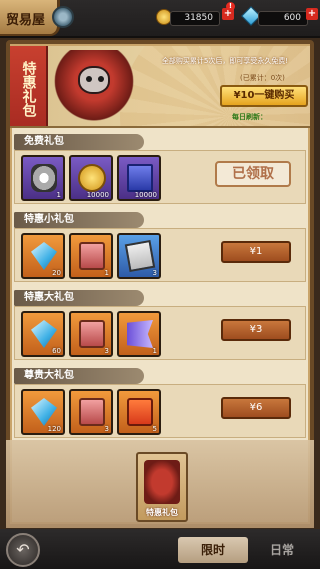  I want to click on section-body: 60 3 1 ¥3, so click(160, 333).